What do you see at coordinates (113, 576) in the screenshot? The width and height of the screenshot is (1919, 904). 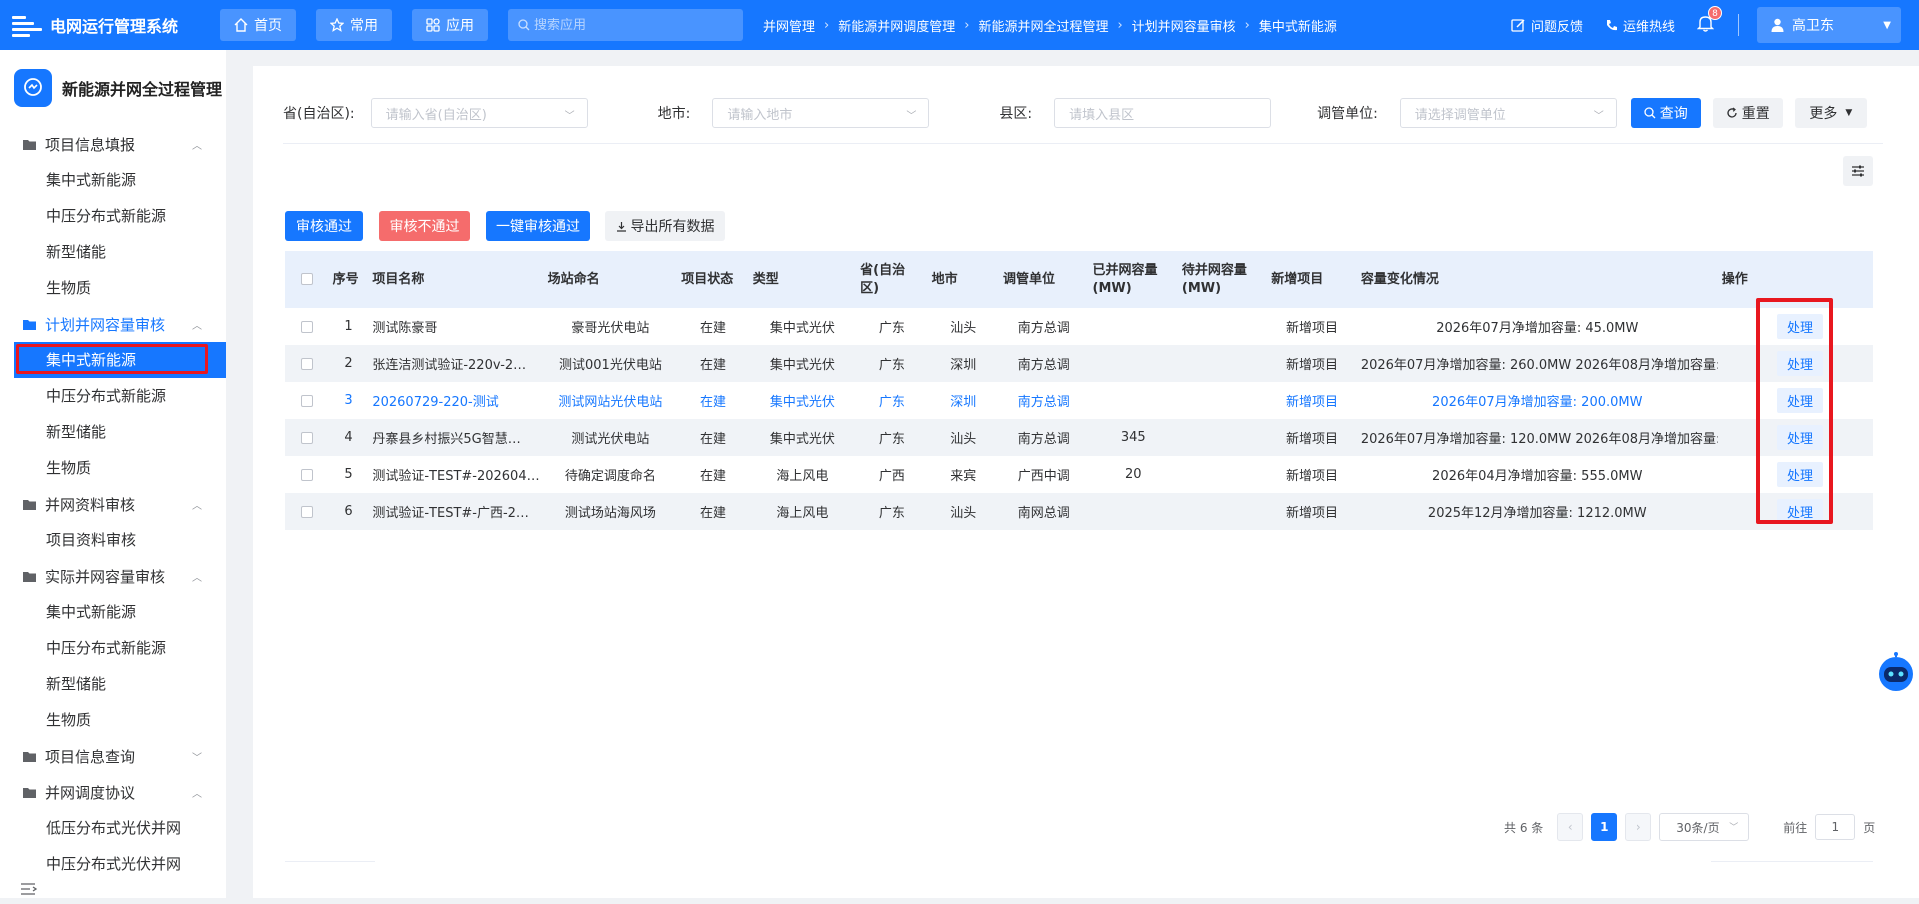 I see `sidebar-group-actual-capacity: 实际并网容量审核 ︿` at bounding box center [113, 576].